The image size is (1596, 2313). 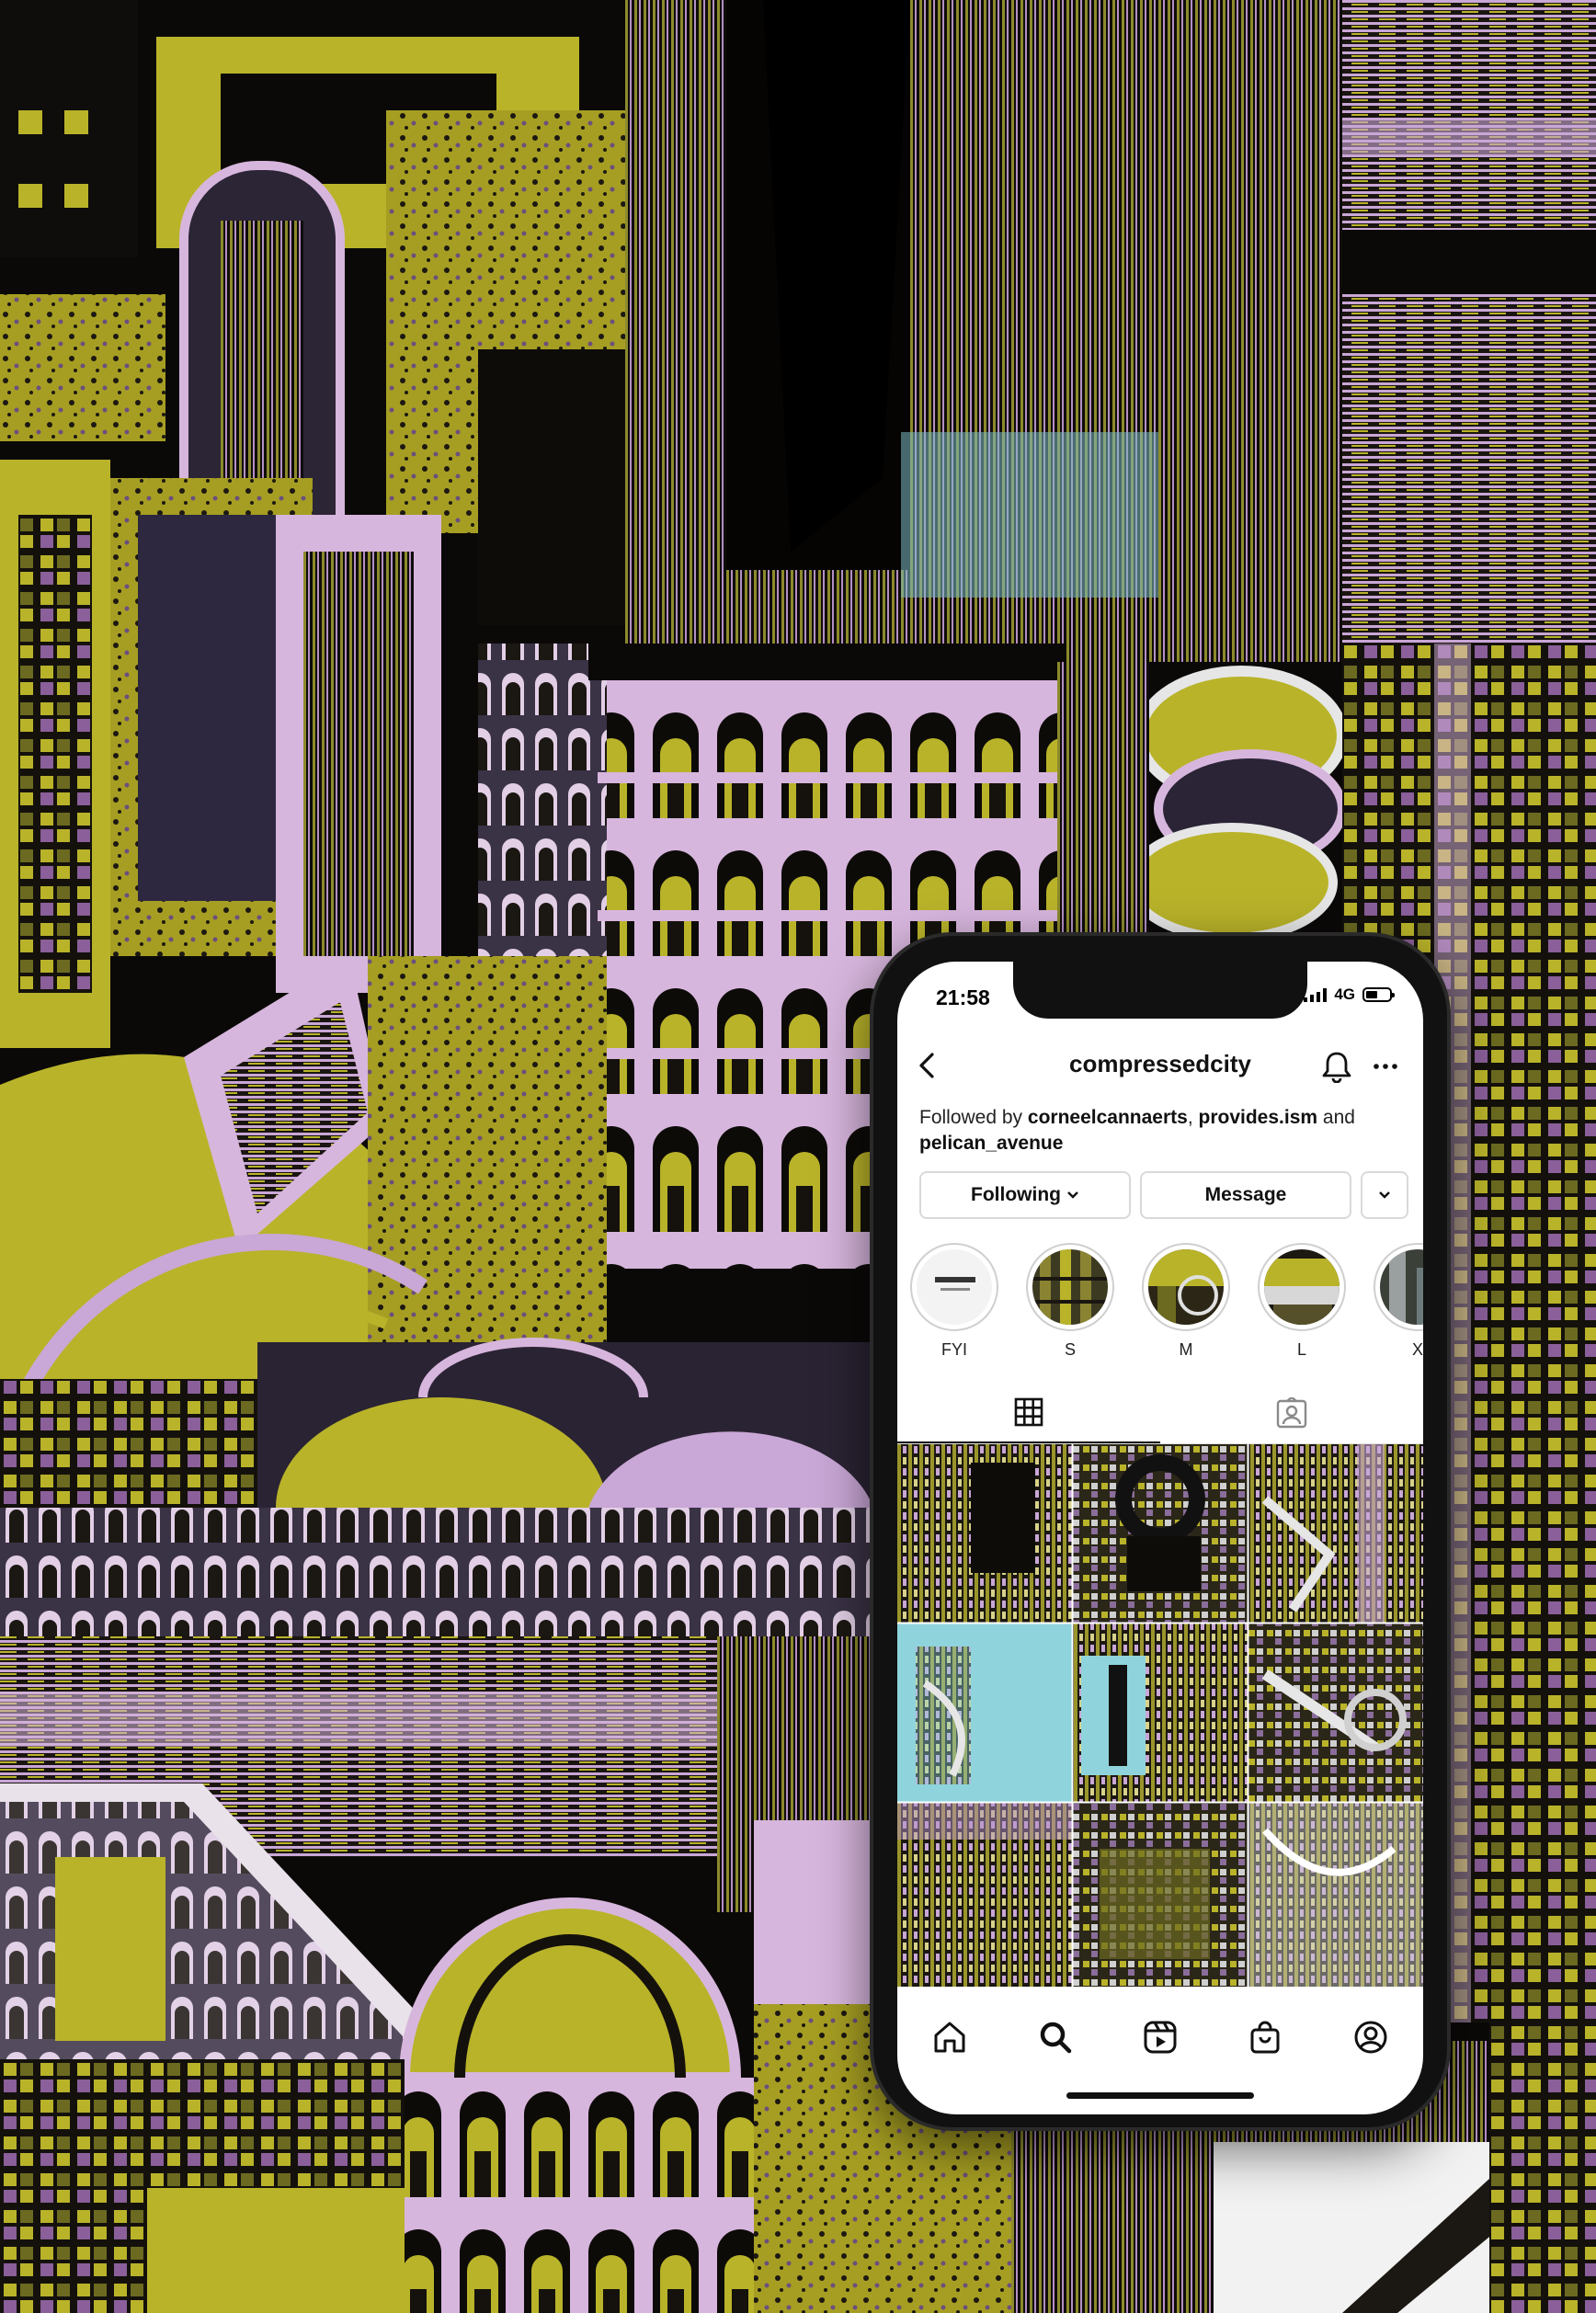 I want to click on suggested-dropdown-button, so click(x=1384, y=1195).